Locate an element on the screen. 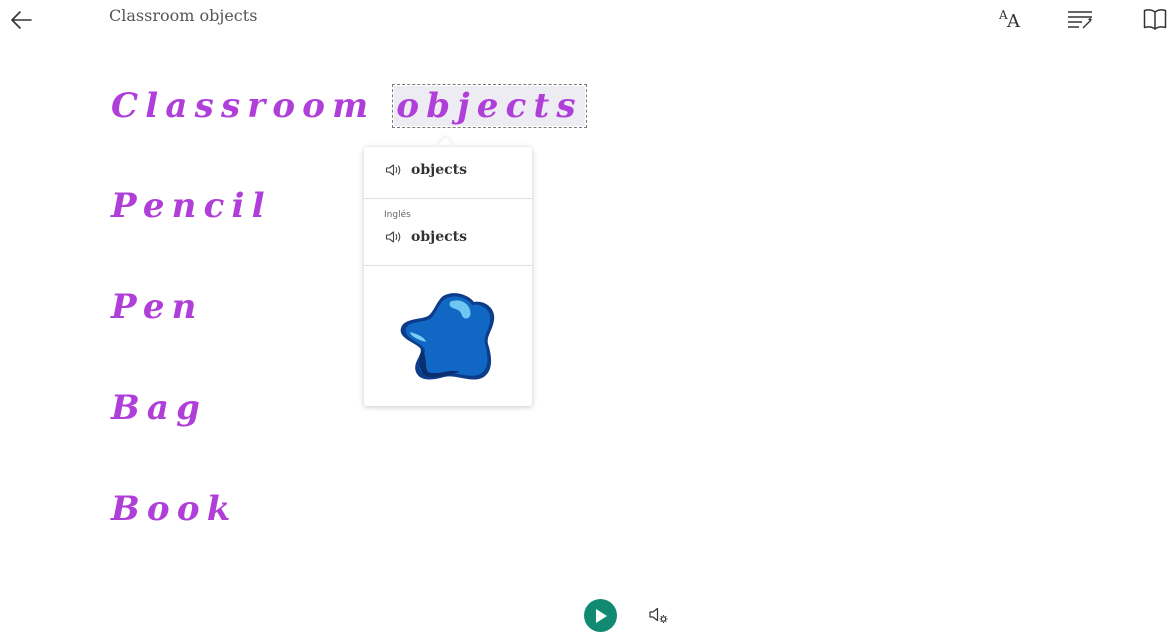 The image size is (1172, 632). play-button is located at coordinates (600, 615).